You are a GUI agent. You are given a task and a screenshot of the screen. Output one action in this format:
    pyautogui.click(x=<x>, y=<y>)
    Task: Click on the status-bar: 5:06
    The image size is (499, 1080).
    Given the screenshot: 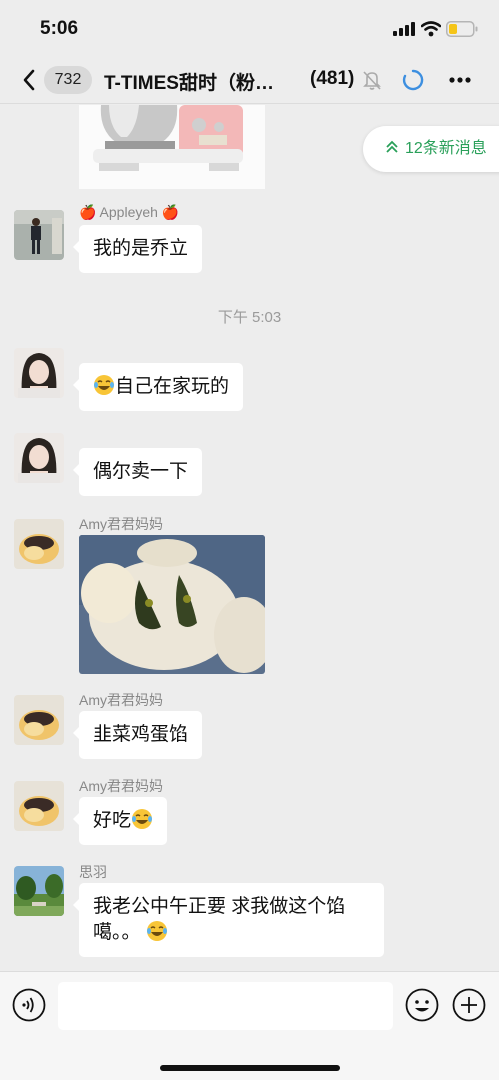 What is the action you would take?
    pyautogui.click(x=249, y=29)
    